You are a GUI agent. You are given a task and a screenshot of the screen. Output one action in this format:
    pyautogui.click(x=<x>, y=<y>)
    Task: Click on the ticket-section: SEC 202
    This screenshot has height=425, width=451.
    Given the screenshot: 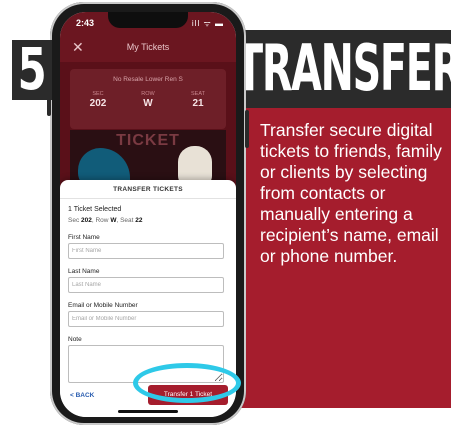 What is the action you would take?
    pyautogui.click(x=98, y=100)
    